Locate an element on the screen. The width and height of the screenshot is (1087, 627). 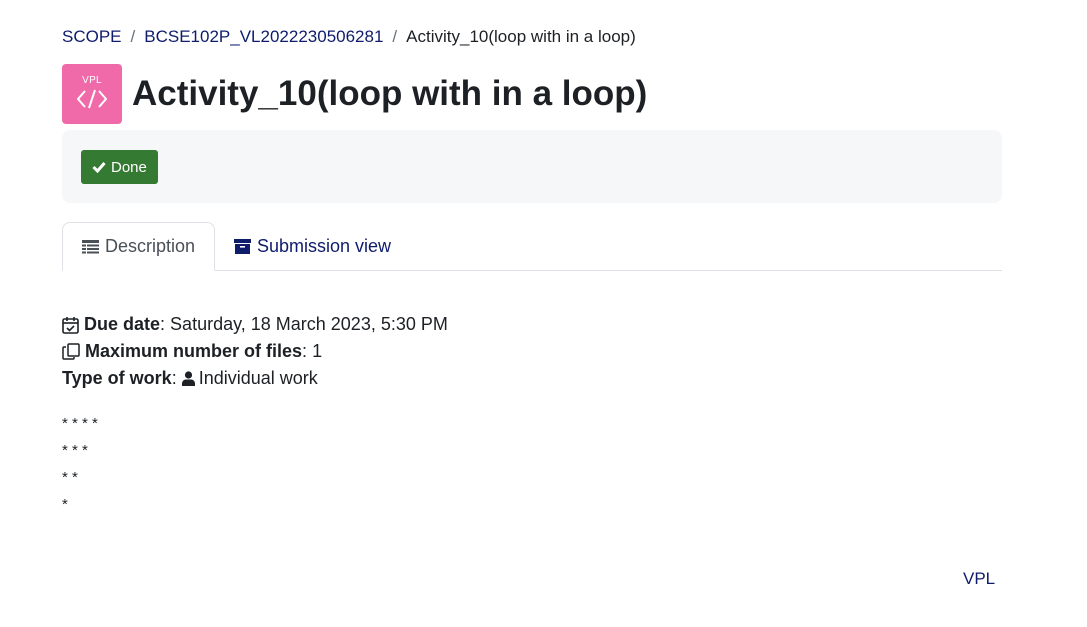
tab-description: Description is located at coordinates (138, 246).